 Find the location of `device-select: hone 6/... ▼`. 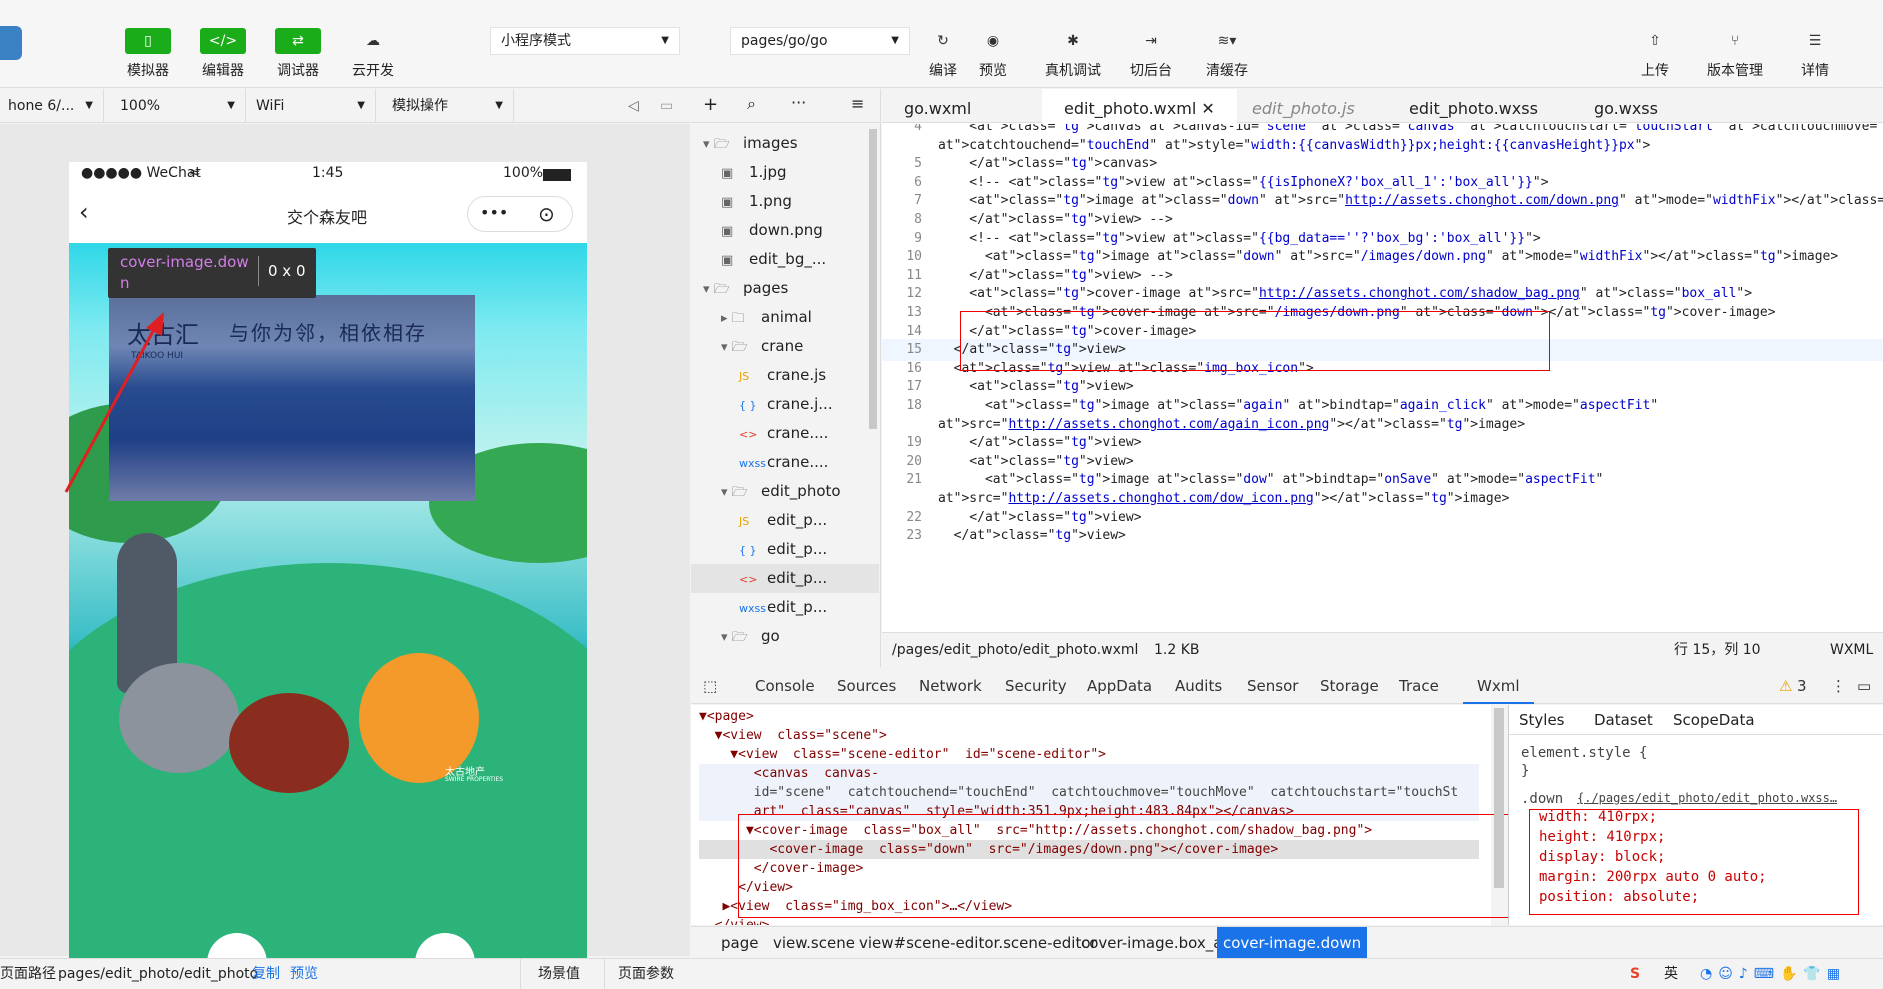

device-select: hone 6/... ▼ is located at coordinates (52, 106).